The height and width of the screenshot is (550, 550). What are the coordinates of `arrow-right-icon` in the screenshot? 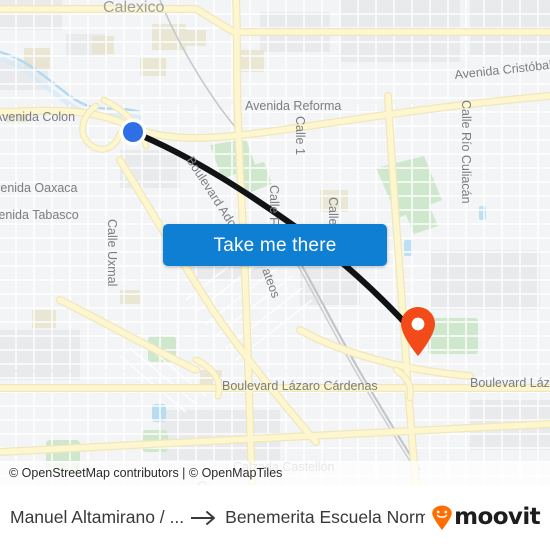 It's located at (203, 517).